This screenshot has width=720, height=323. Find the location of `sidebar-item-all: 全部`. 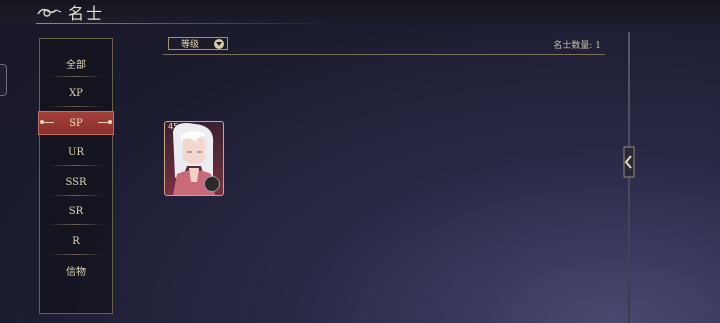

sidebar-item-all: 全部 is located at coordinates (76, 63).